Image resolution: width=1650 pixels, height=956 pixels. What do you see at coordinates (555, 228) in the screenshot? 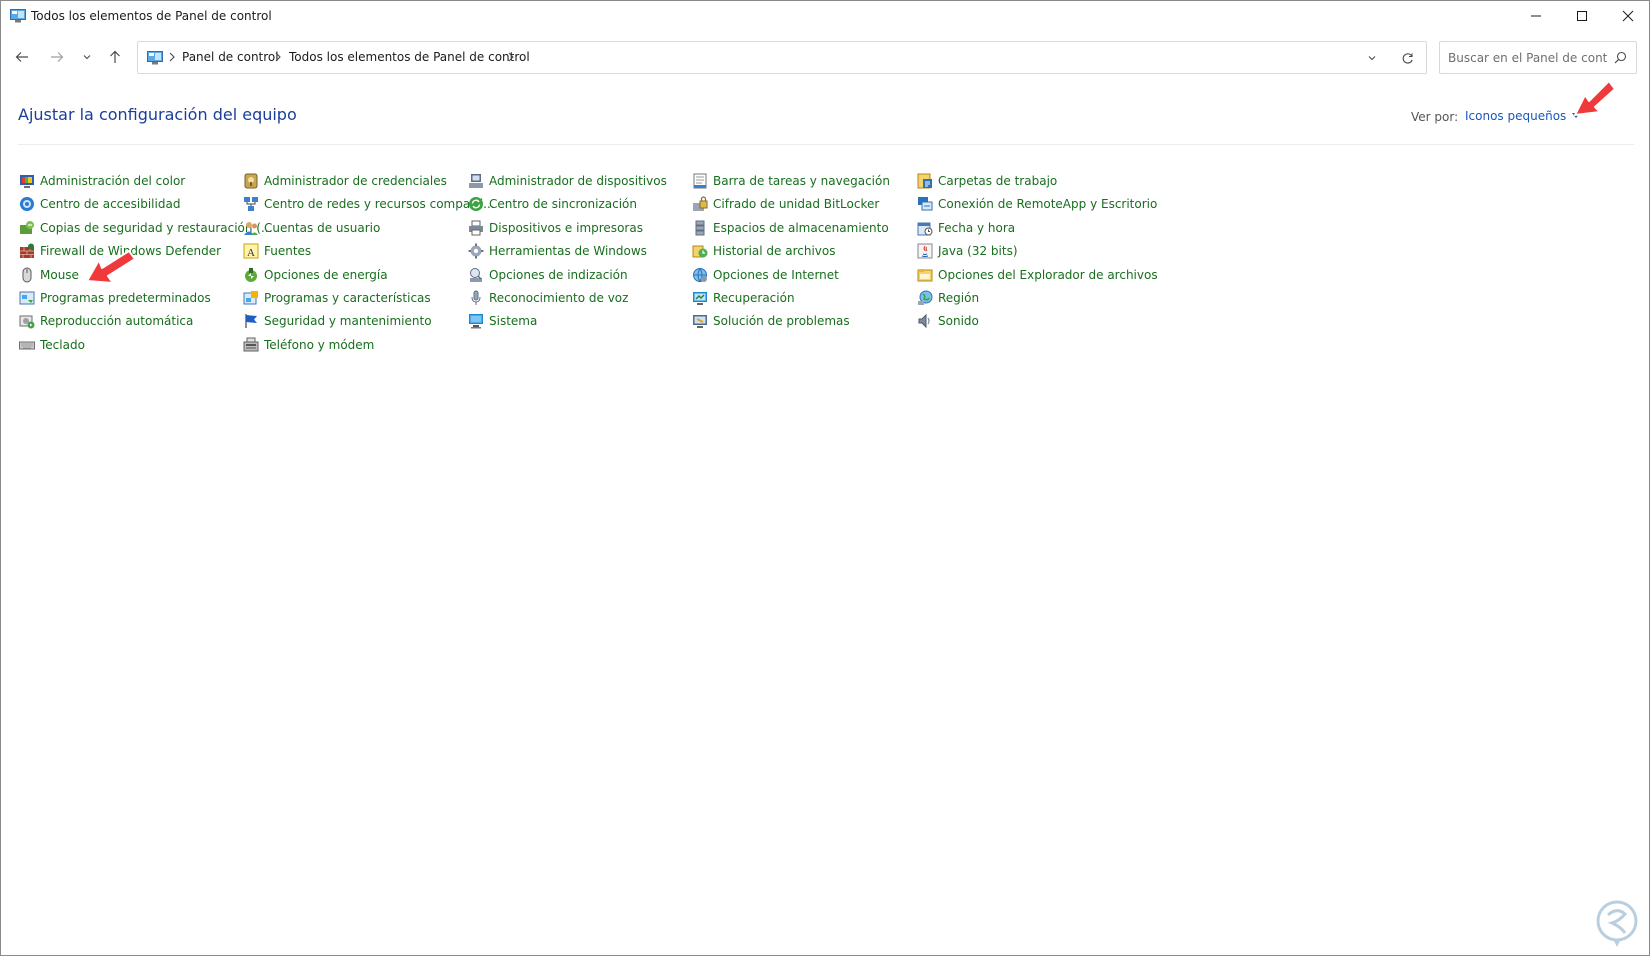
I see `item-printer: Dispositivos e impresoras` at bounding box center [555, 228].